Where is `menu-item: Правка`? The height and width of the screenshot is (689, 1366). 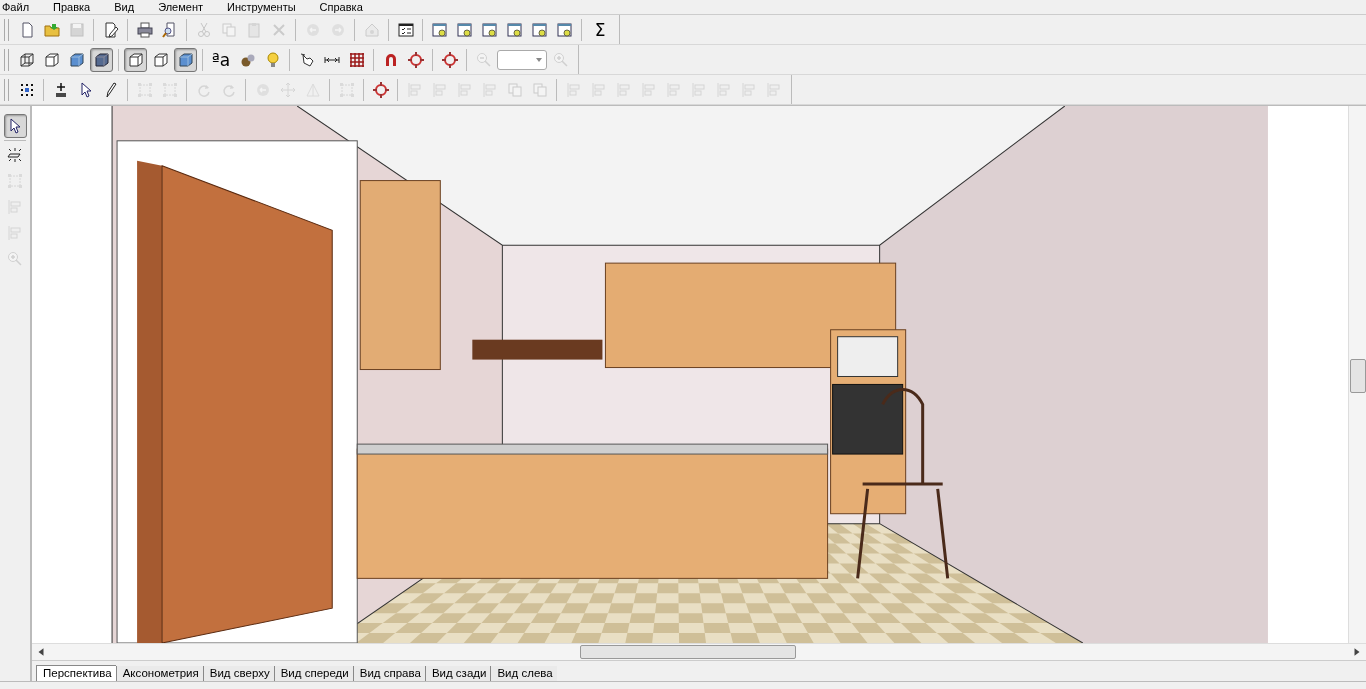 menu-item: Правка is located at coordinates (72, 7).